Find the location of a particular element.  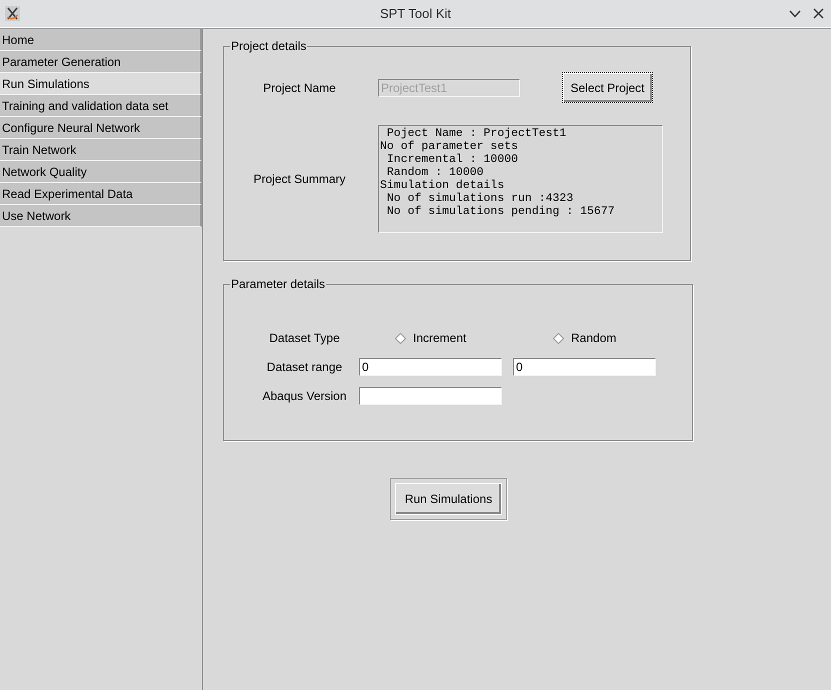

sidebar-item: Train Network is located at coordinates (101, 150).